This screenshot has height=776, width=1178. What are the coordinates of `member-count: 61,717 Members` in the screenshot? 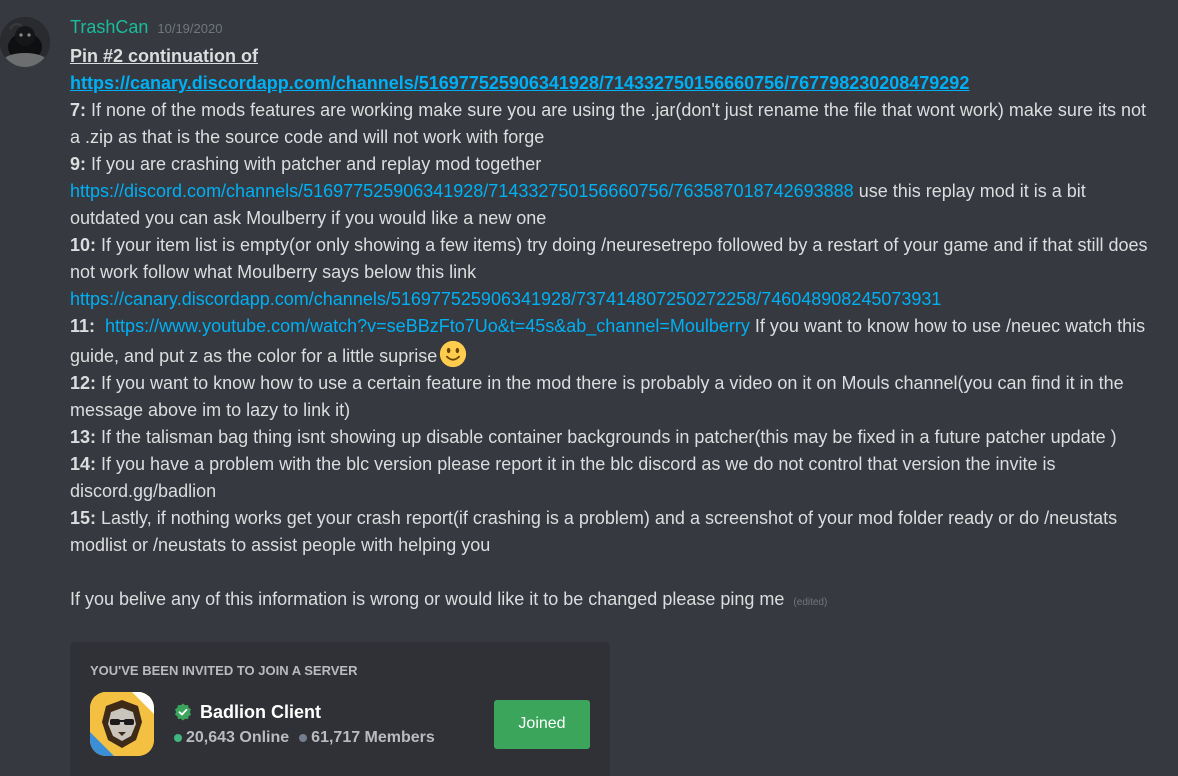 It's located at (373, 737).